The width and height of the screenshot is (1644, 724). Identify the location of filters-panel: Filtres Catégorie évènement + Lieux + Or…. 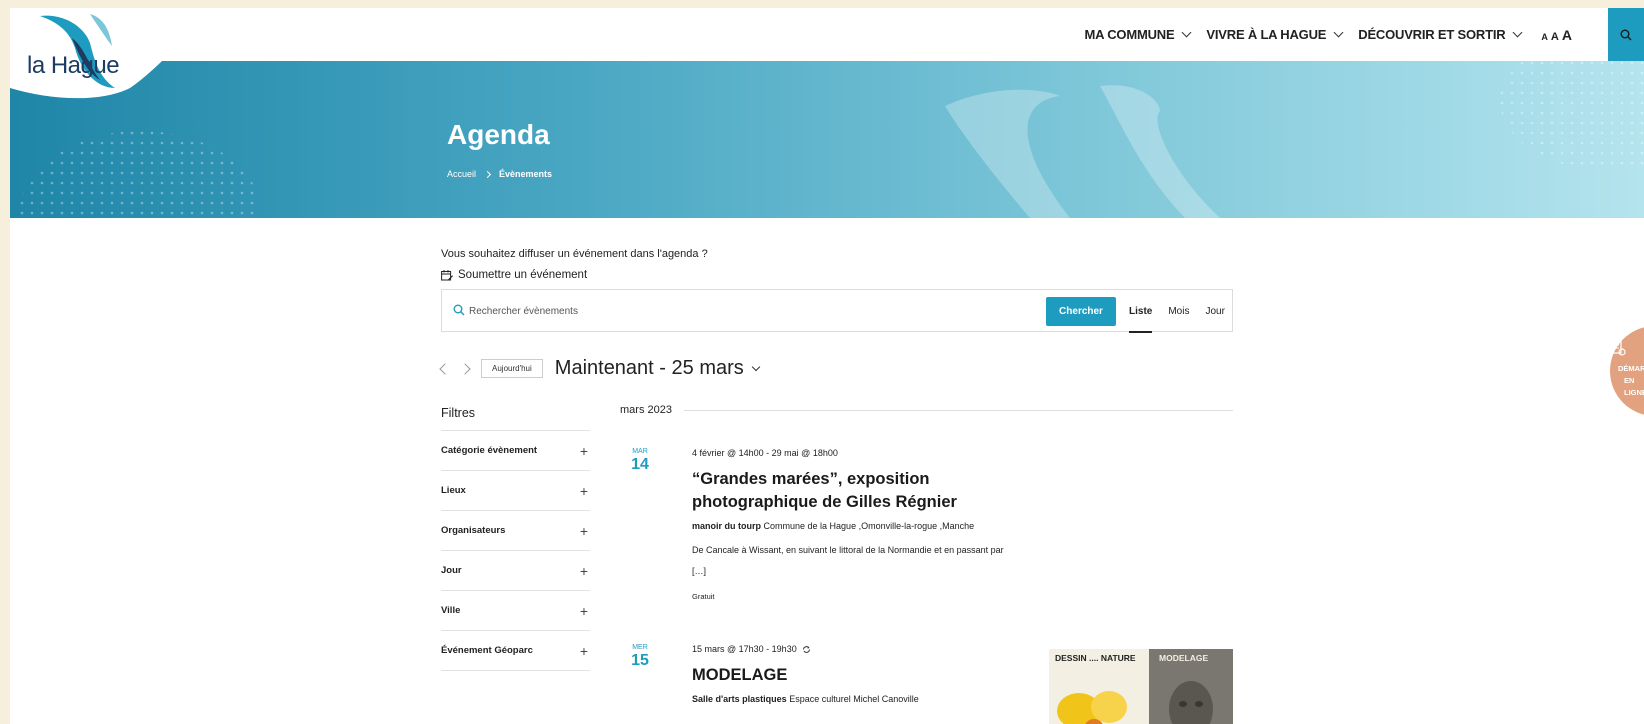
(515, 538).